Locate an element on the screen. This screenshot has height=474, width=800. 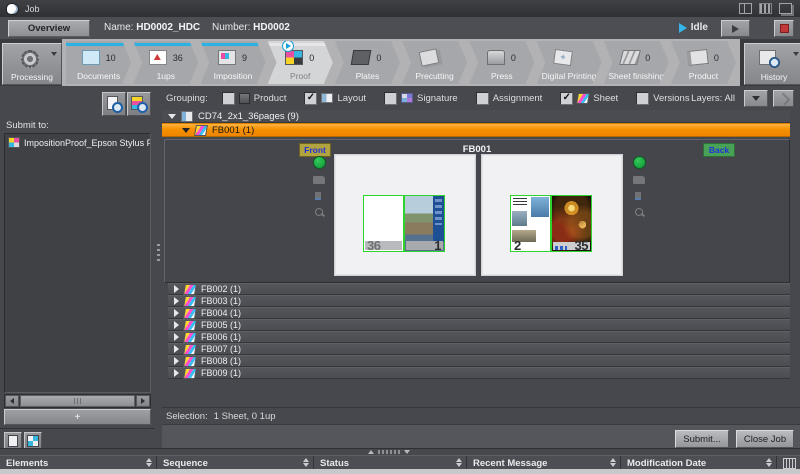
scroll-left-button is located at coordinates (12, 401).